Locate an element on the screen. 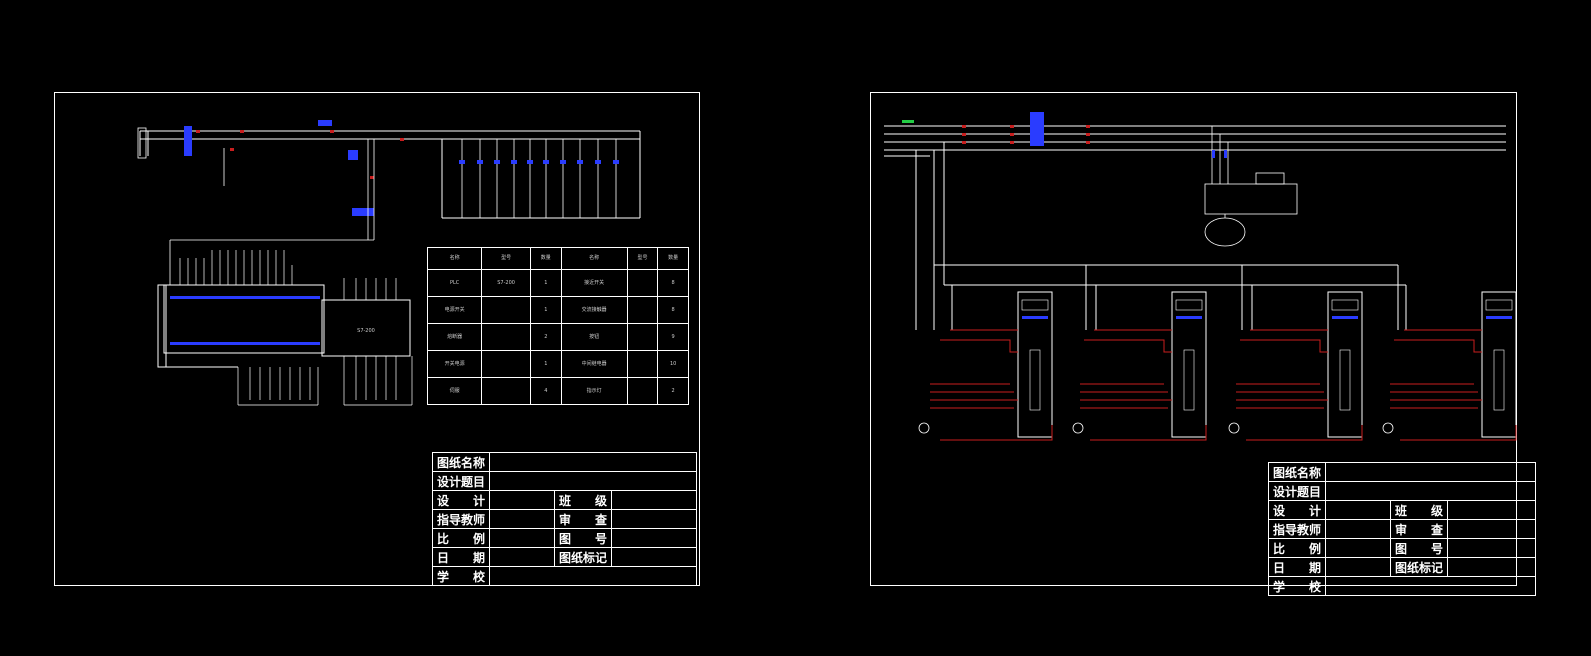 Image resolution: width=1591 pixels, height=656 pixels. title-block-label: 审 查 is located at coordinates (1419, 529).